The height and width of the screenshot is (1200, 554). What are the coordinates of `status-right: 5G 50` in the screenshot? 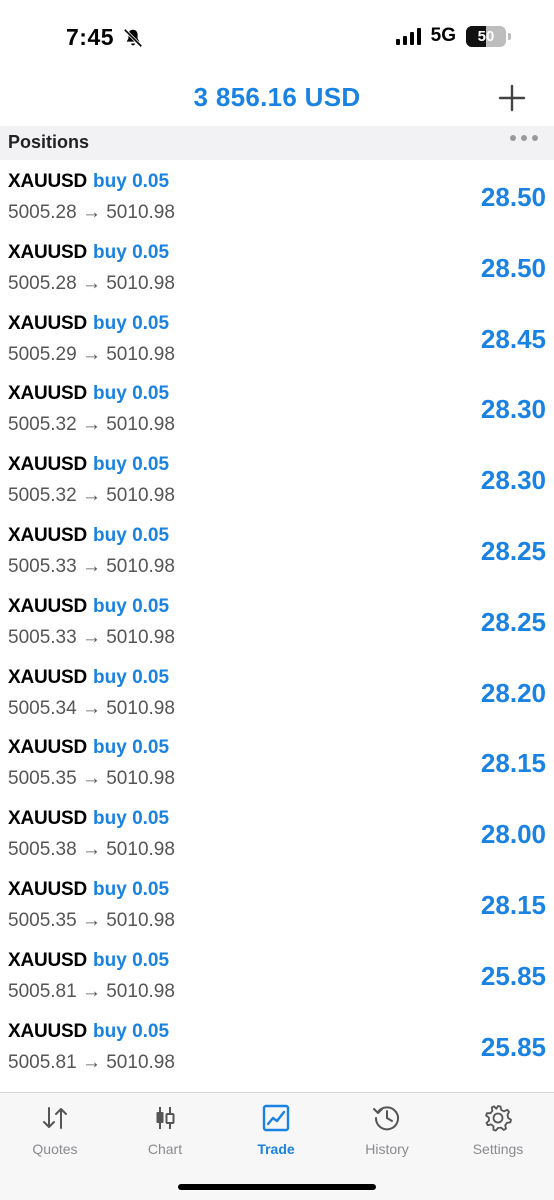 It's located at (453, 36).